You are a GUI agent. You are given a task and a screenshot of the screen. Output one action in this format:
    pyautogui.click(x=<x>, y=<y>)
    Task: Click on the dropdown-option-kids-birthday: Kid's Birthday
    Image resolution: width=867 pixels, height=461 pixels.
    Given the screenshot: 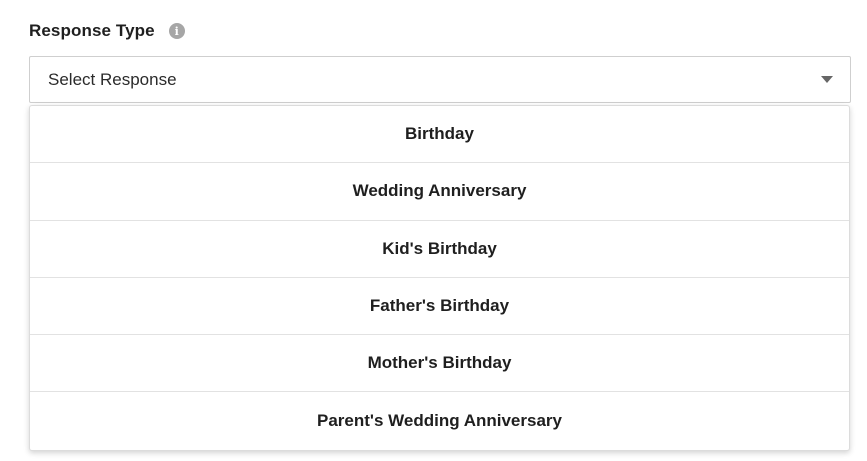 What is the action you would take?
    pyautogui.click(x=439, y=249)
    